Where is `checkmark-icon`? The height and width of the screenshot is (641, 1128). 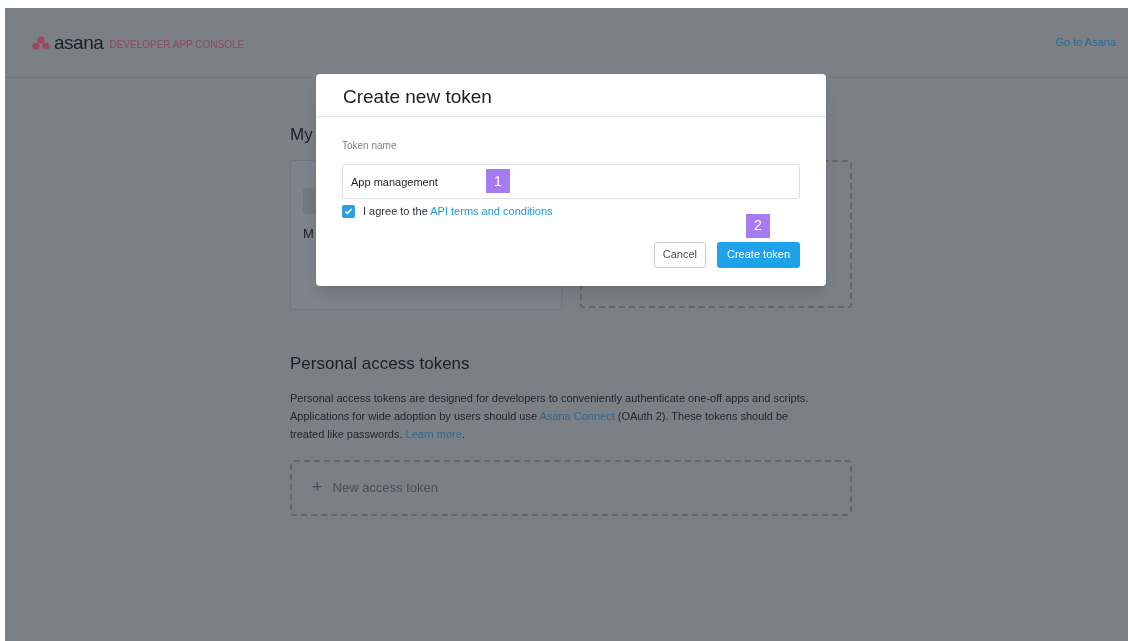
checkmark-icon is located at coordinates (348, 211).